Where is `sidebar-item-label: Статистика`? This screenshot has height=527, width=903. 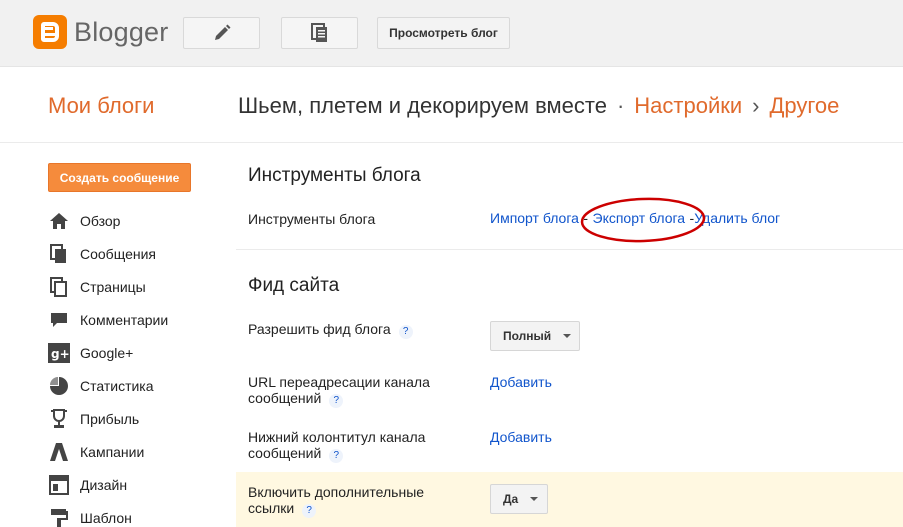
sidebar-item-label: Статистика is located at coordinates (117, 385).